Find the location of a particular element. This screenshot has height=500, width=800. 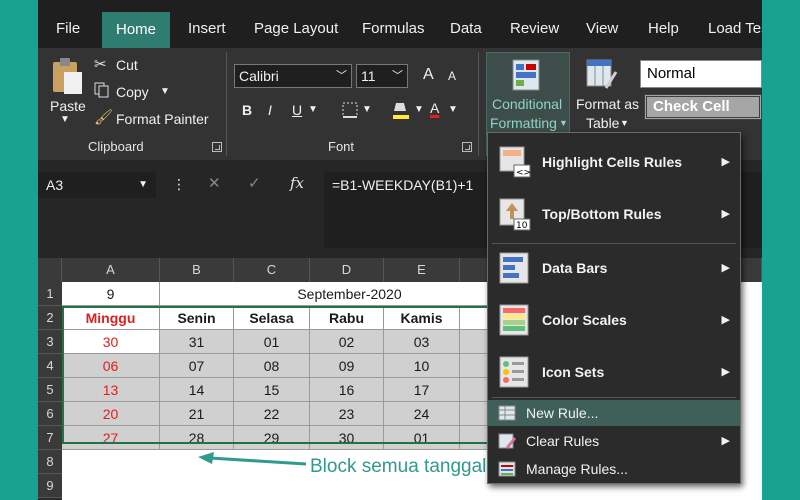

grow-font-icon: A is located at coordinates (428, 75).